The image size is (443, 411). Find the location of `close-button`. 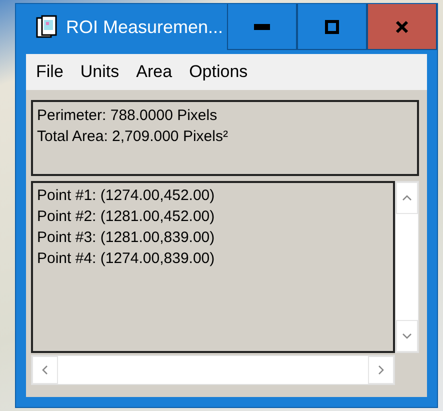

close-button is located at coordinates (402, 27).